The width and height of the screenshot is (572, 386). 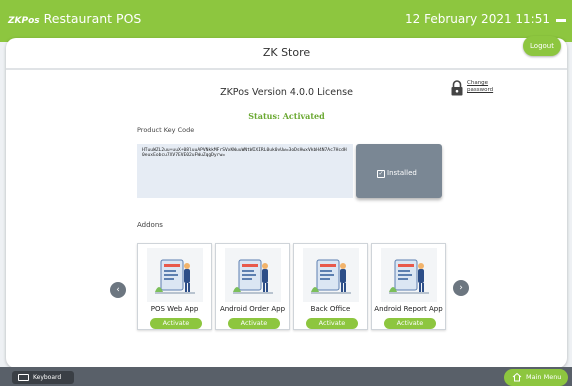 I want to click on app-brand: ZKPos Restaurant POS, so click(x=74, y=18).